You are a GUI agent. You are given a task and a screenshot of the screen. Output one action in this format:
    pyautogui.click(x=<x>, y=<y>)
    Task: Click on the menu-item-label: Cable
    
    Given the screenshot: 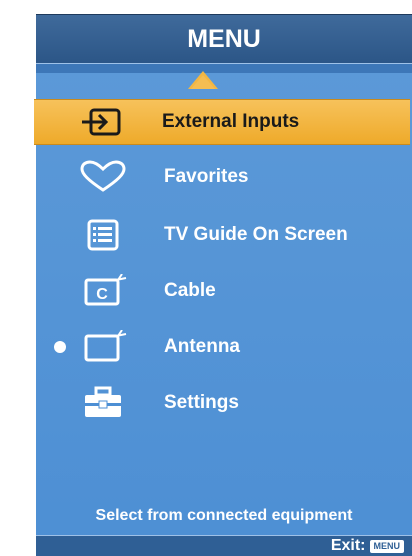 What is the action you would take?
    pyautogui.click(x=190, y=290)
    